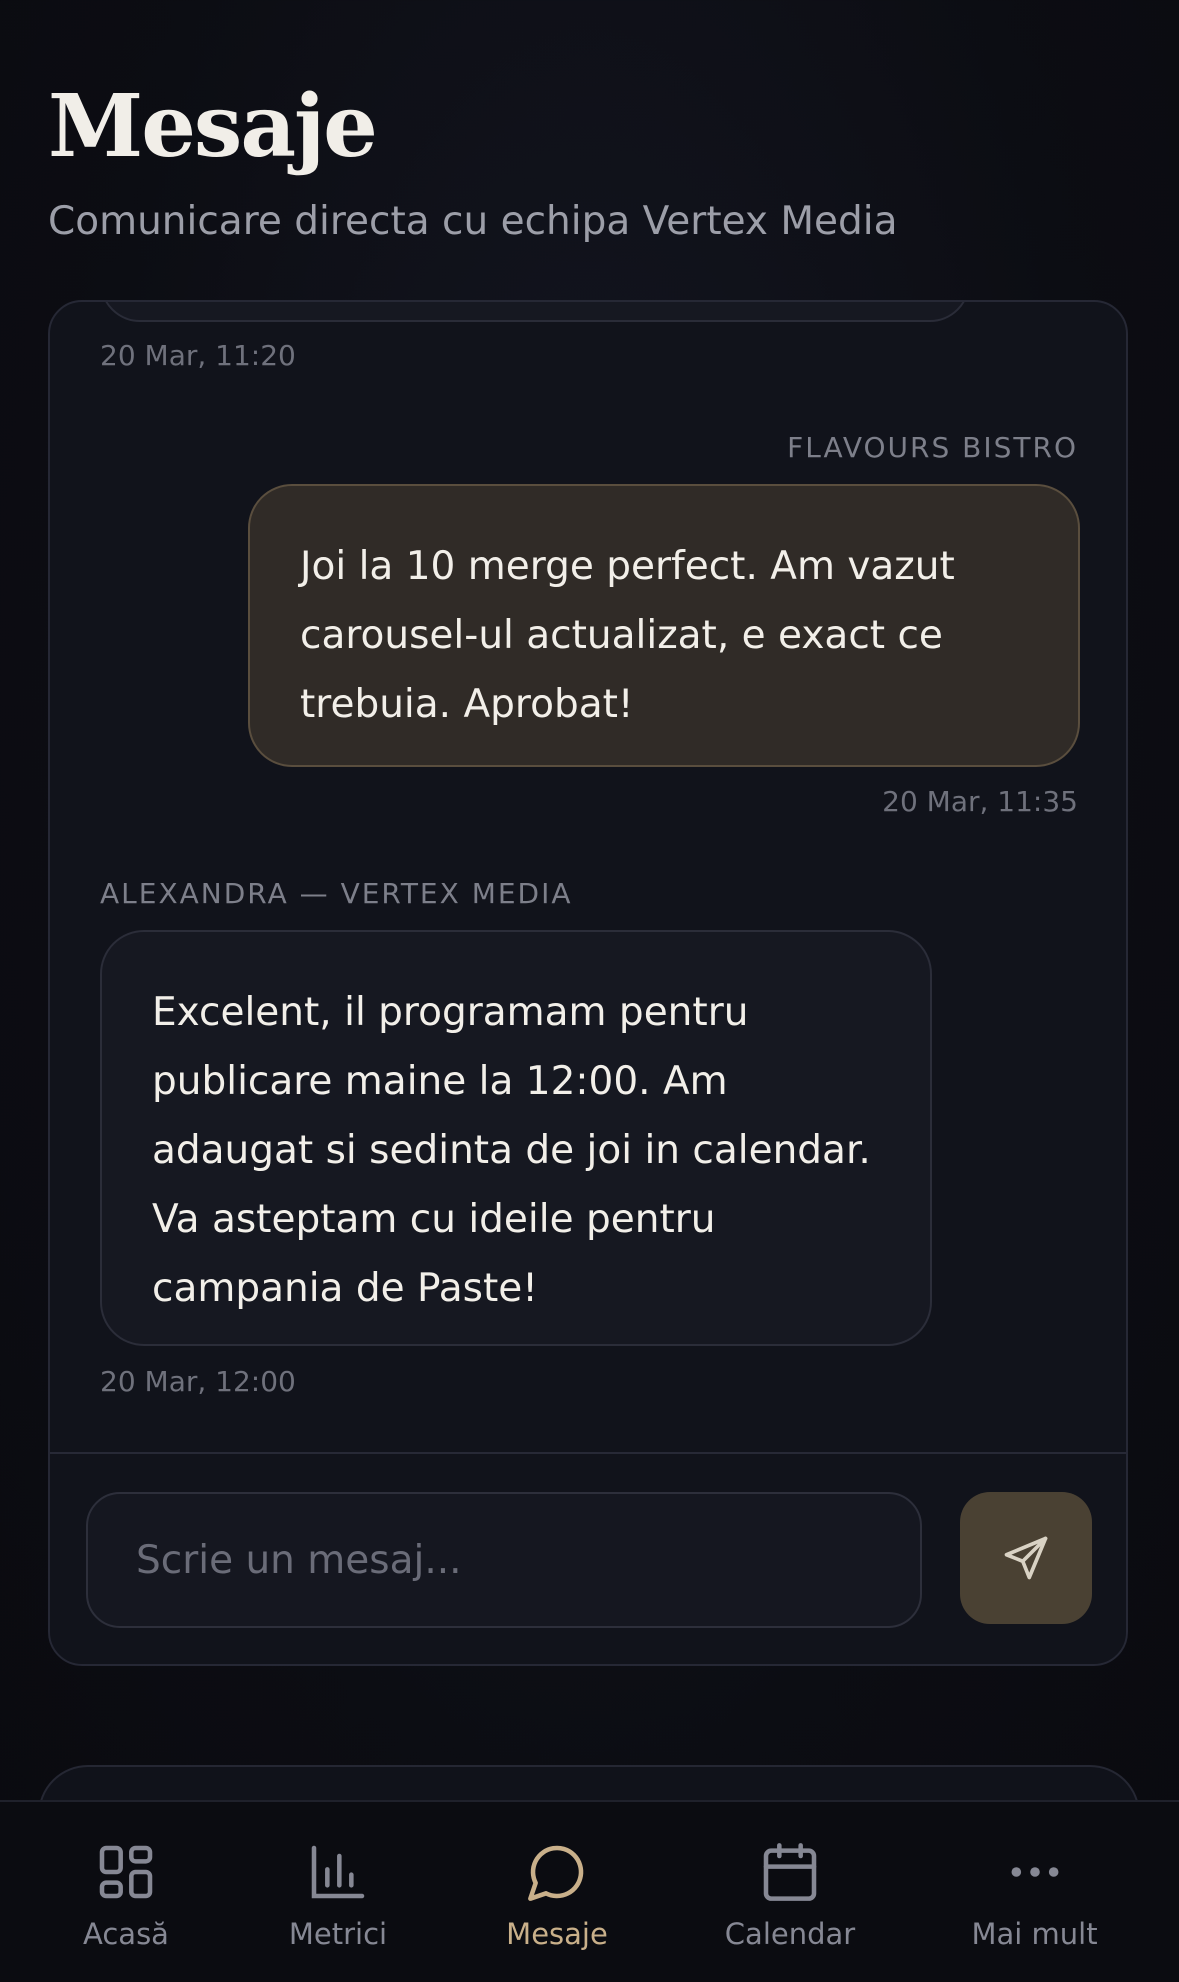  I want to click on nav-label: Acasă, so click(126, 1934).